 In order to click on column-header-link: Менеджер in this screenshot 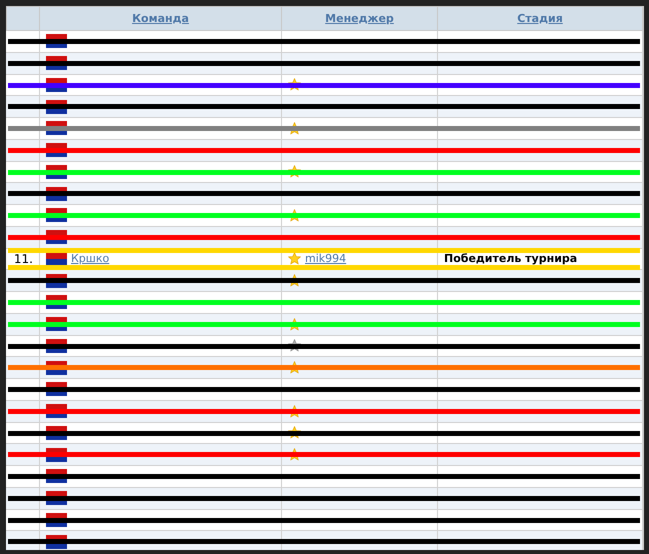, I will do `click(359, 18)`.